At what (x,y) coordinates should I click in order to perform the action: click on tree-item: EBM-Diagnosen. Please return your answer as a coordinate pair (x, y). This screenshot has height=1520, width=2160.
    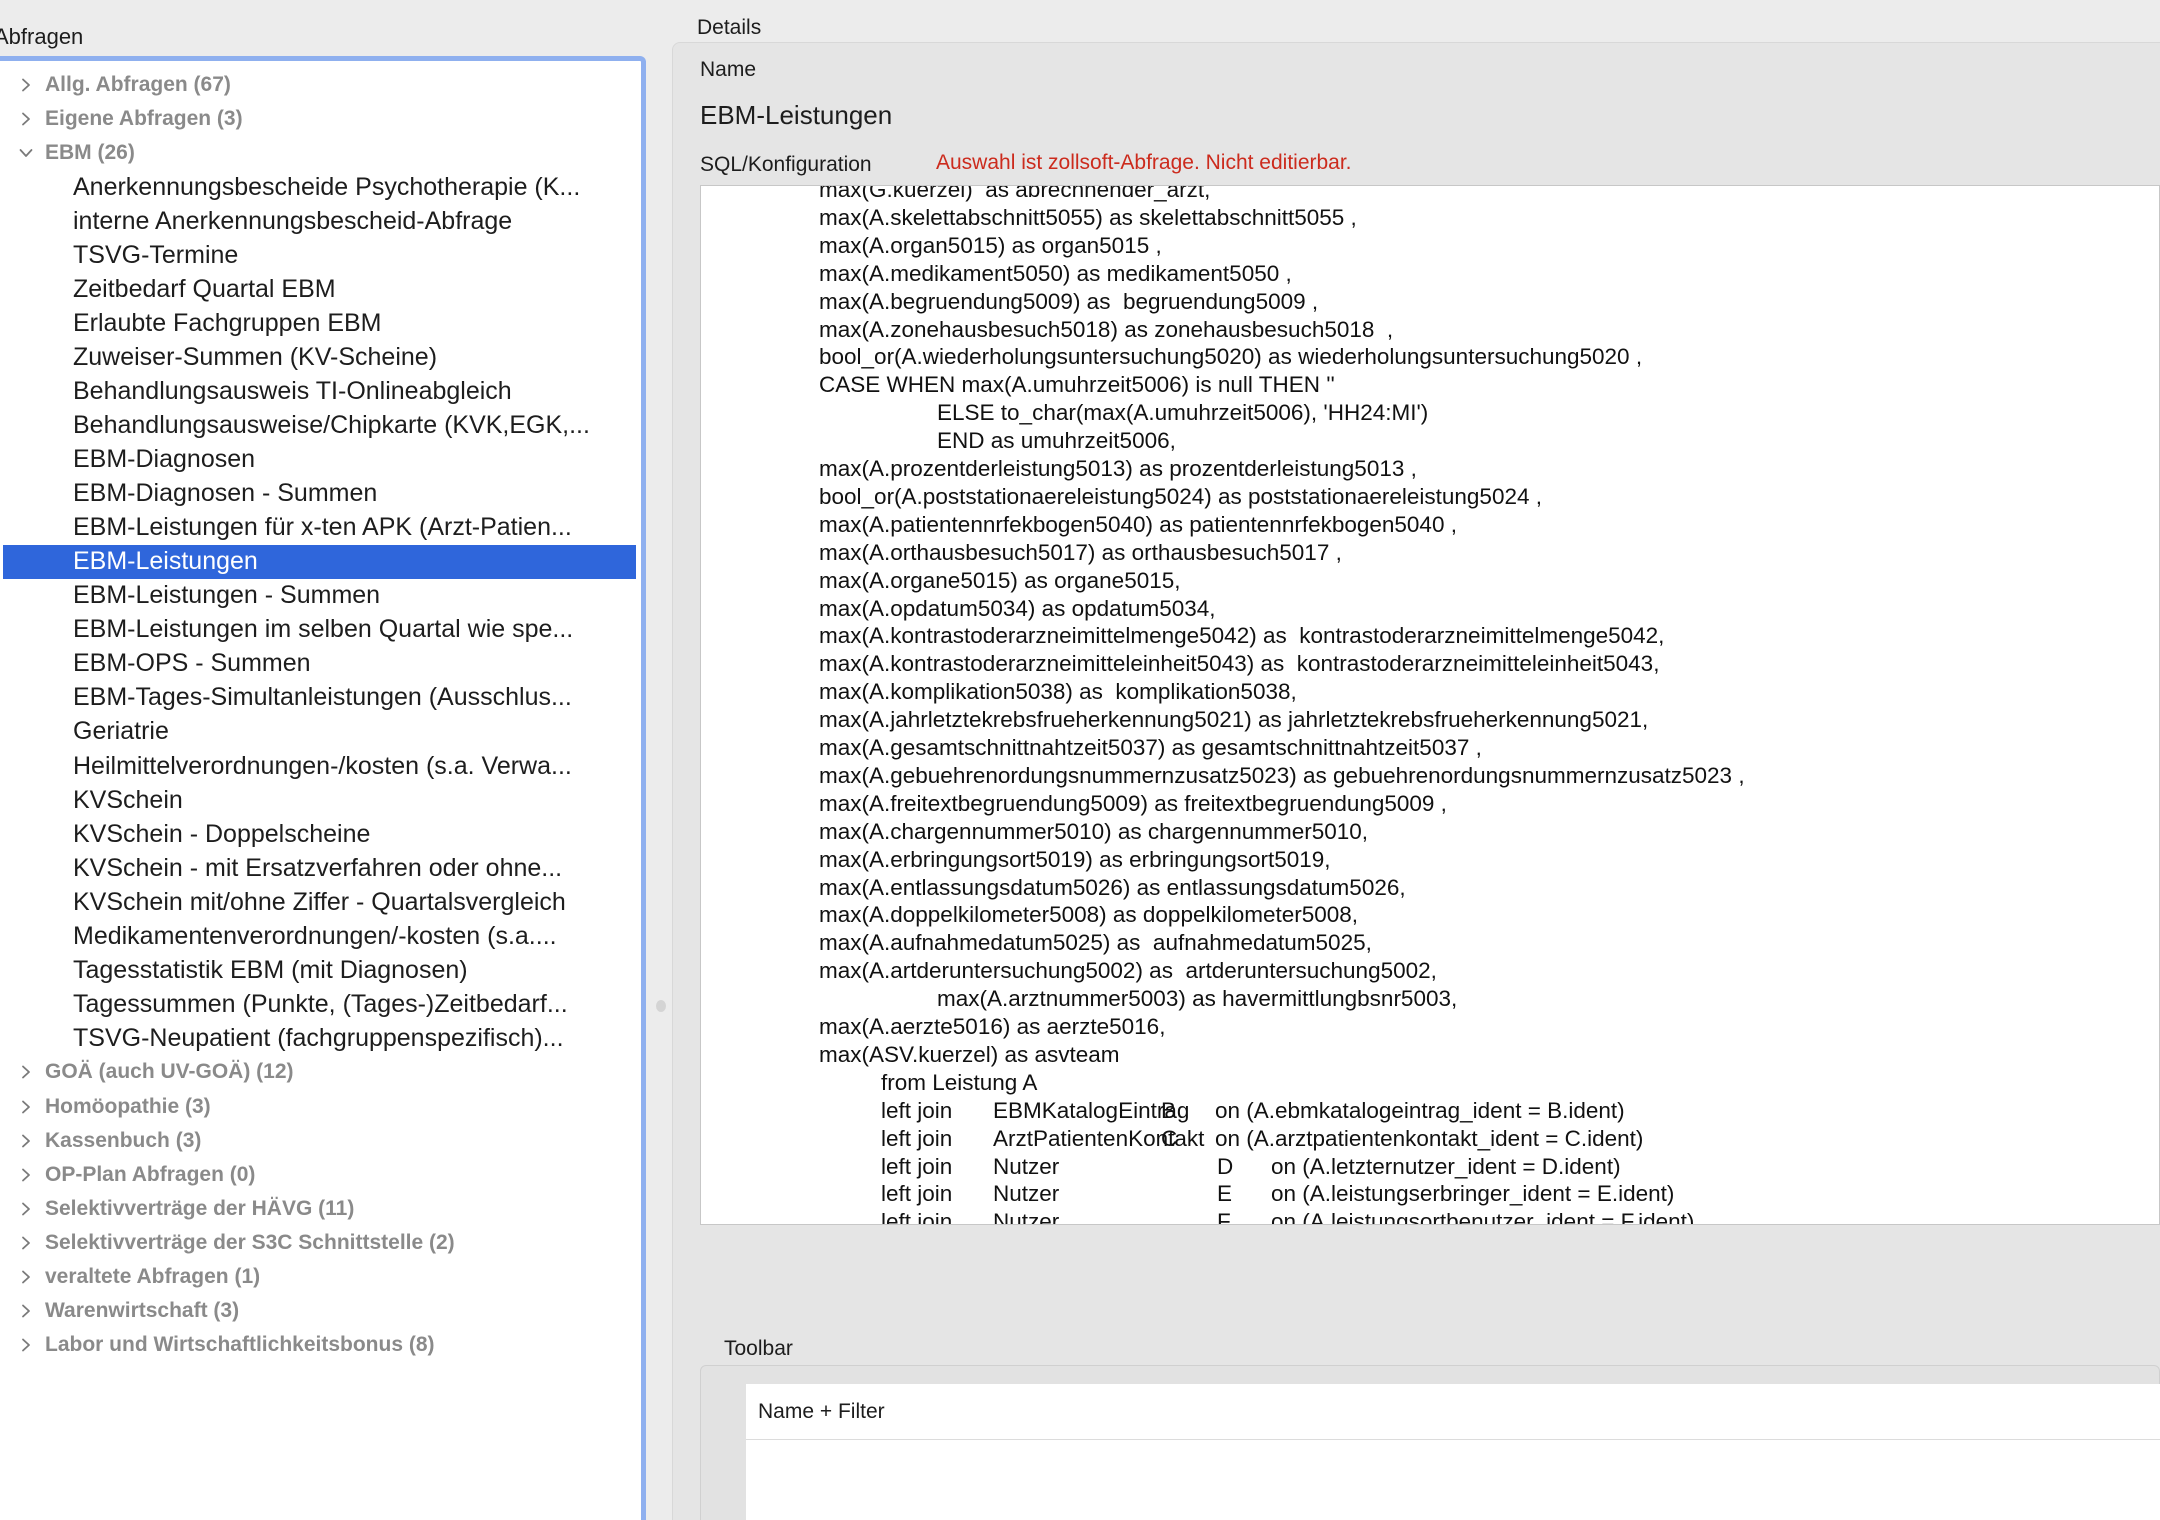
    Looking at the image, I should click on (320, 460).